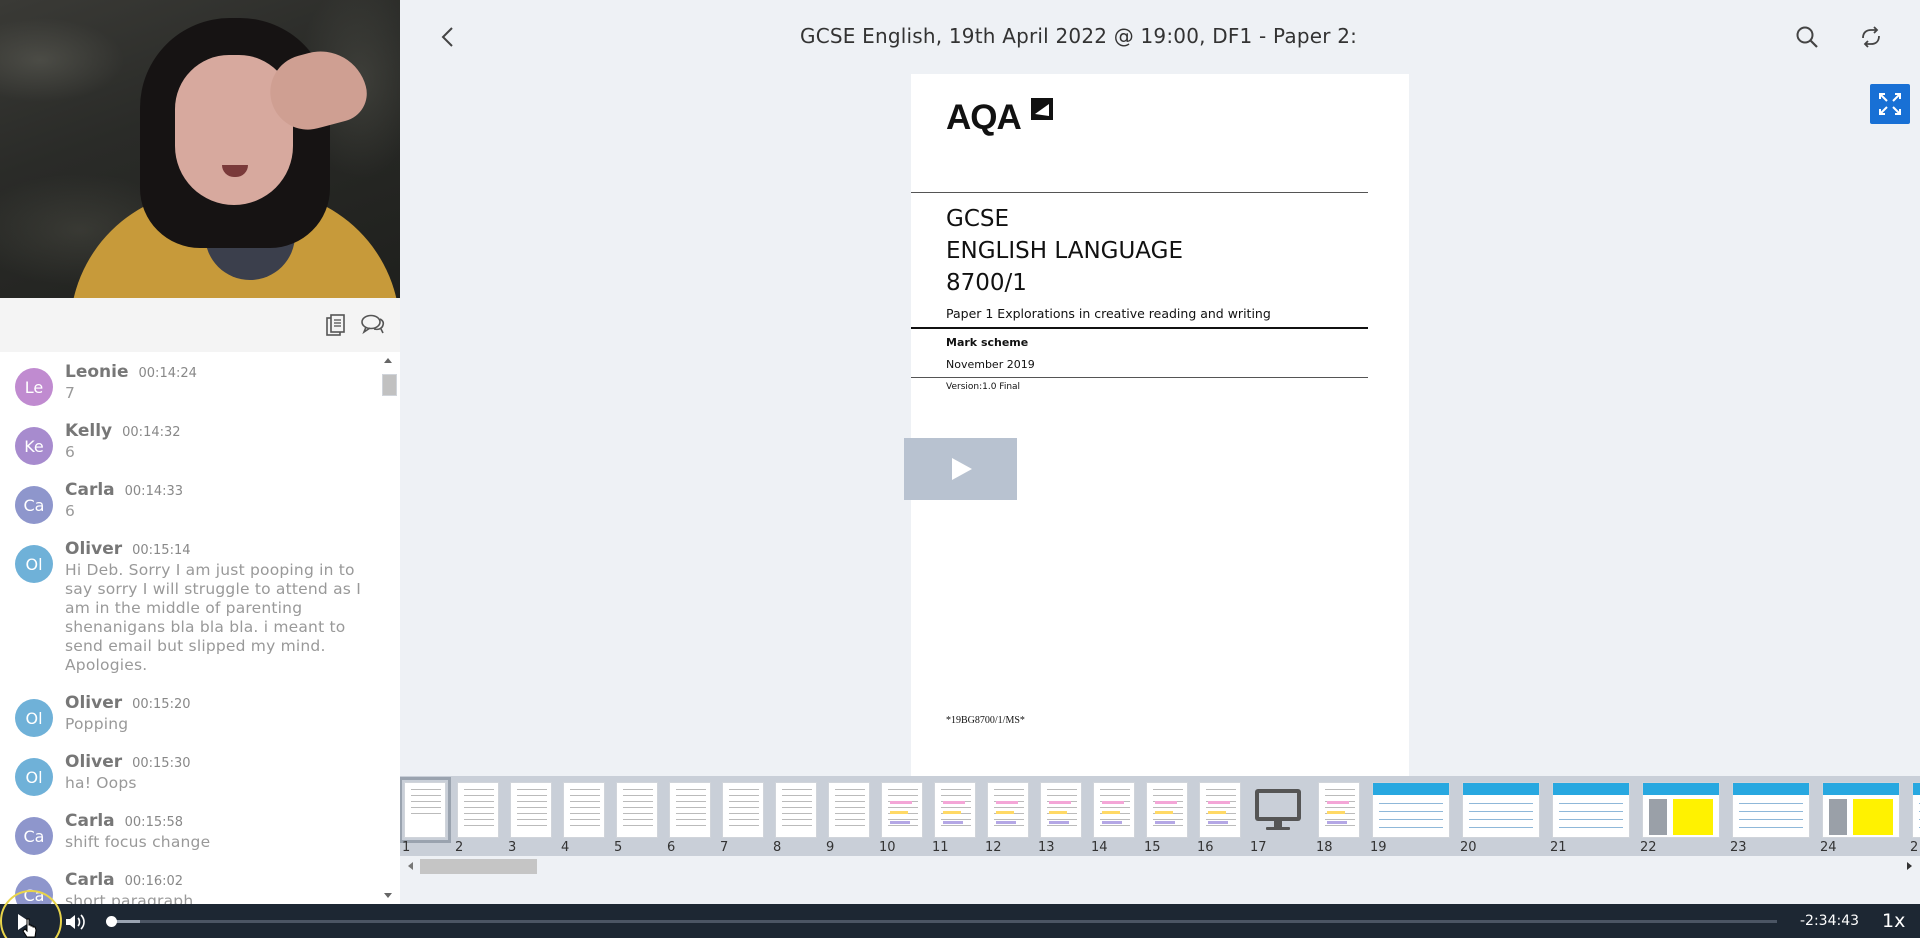  What do you see at coordinates (94, 703) in the screenshot?
I see `chat-author: Oliver` at bounding box center [94, 703].